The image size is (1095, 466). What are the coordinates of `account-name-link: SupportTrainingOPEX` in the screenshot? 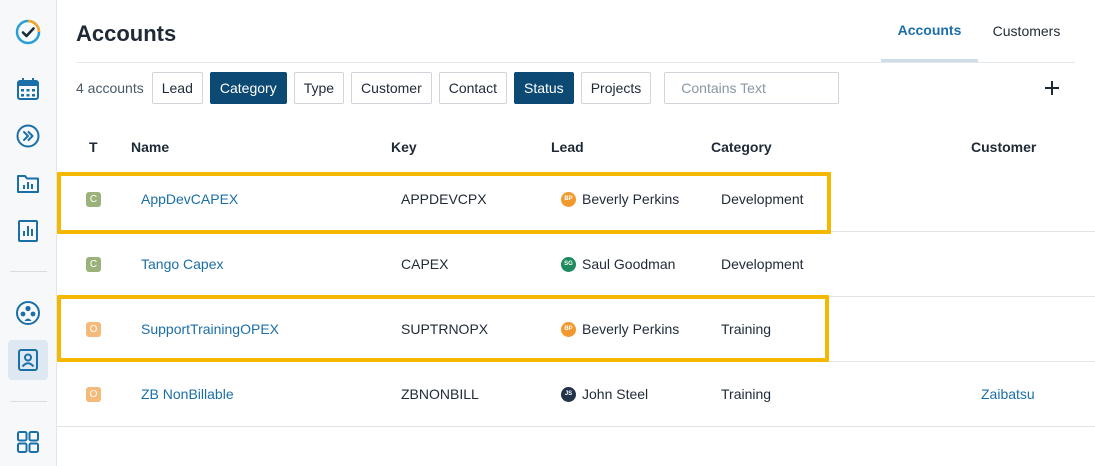 It's located at (210, 329).